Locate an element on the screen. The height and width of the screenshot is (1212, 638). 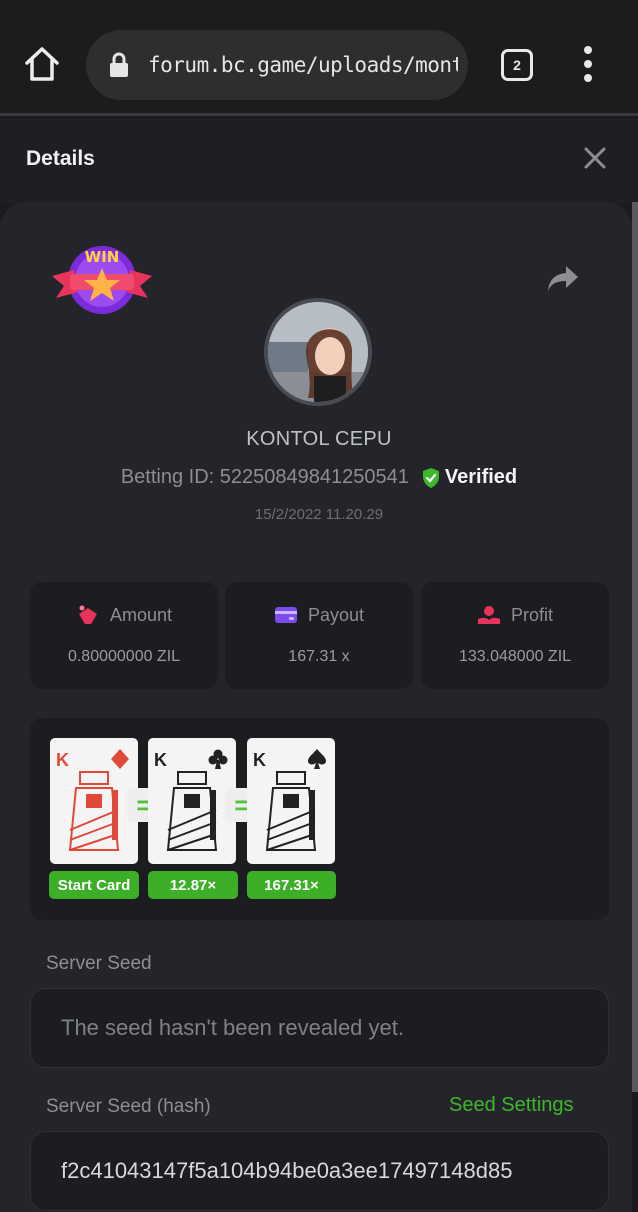
verified-label: Verified is located at coordinates (481, 477).